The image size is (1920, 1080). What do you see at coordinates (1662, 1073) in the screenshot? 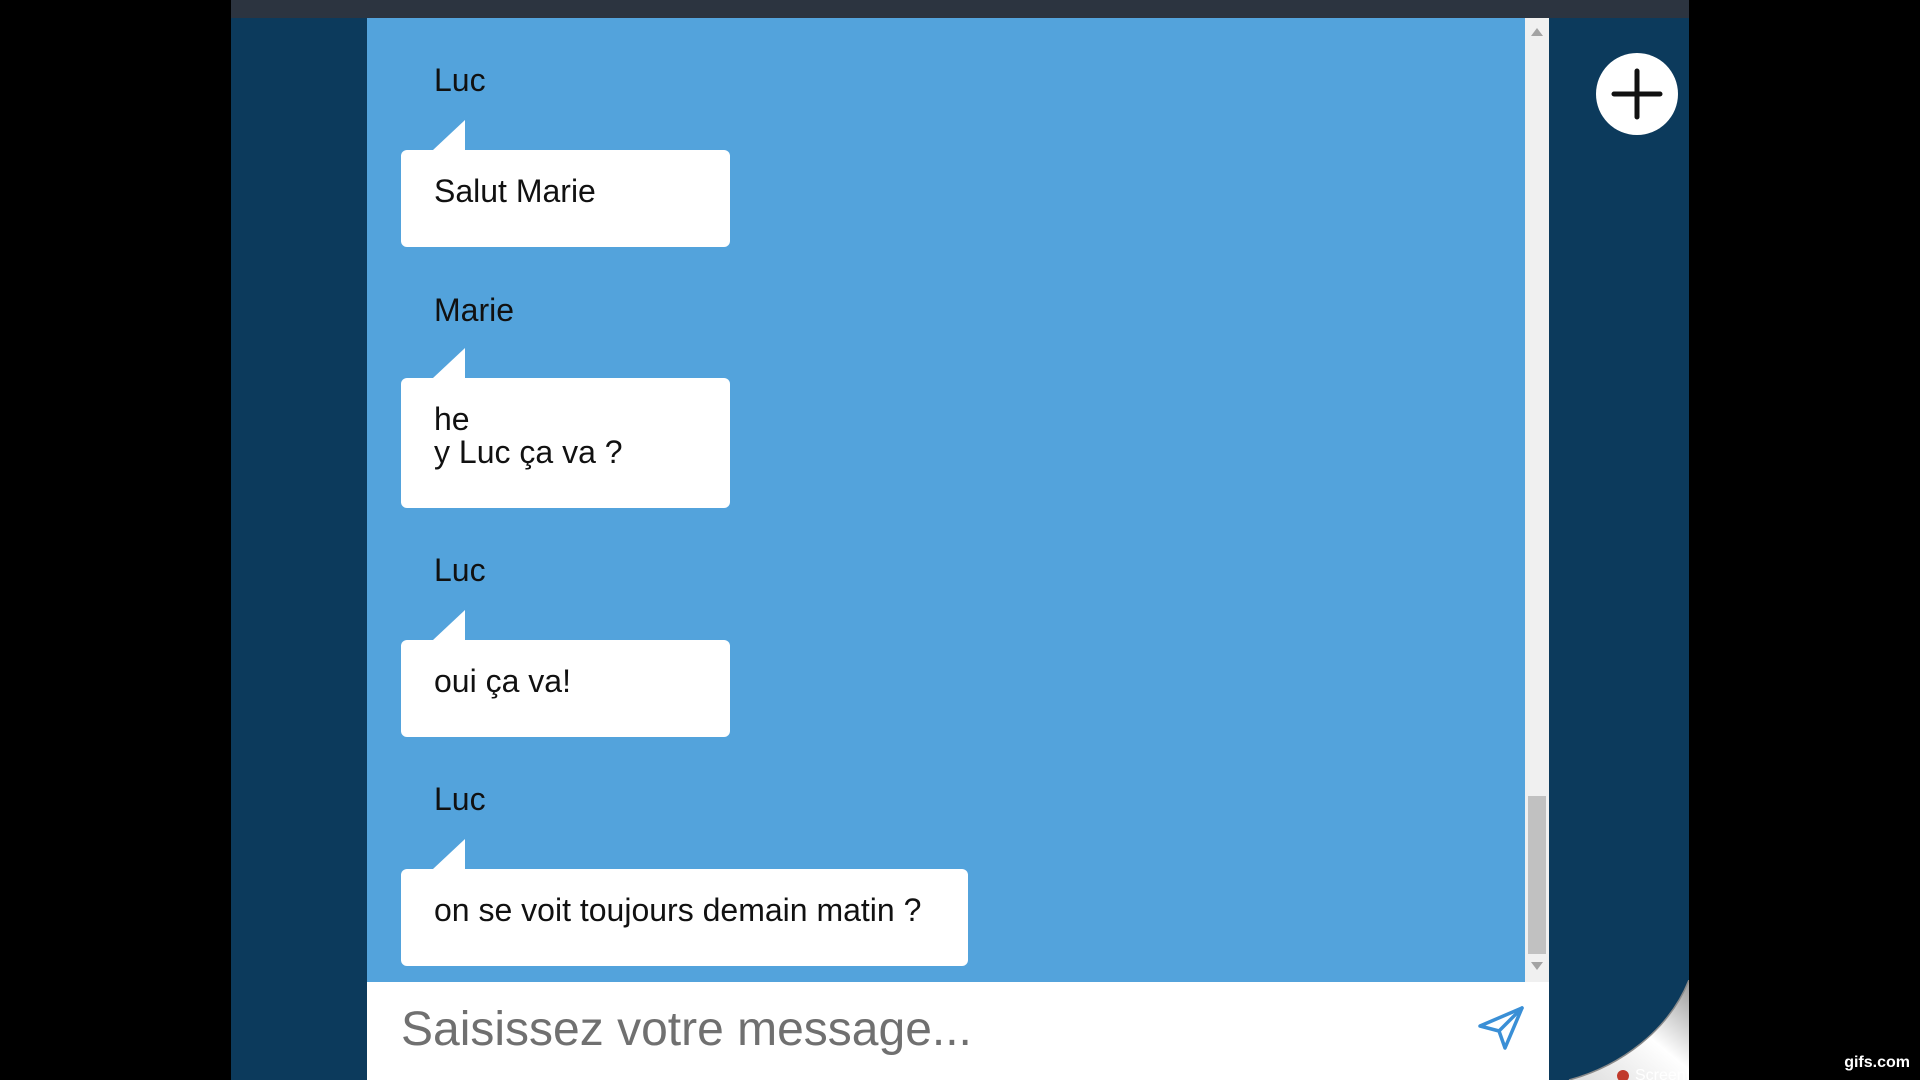
I see `page-curl-label: Screenp` at bounding box center [1662, 1073].